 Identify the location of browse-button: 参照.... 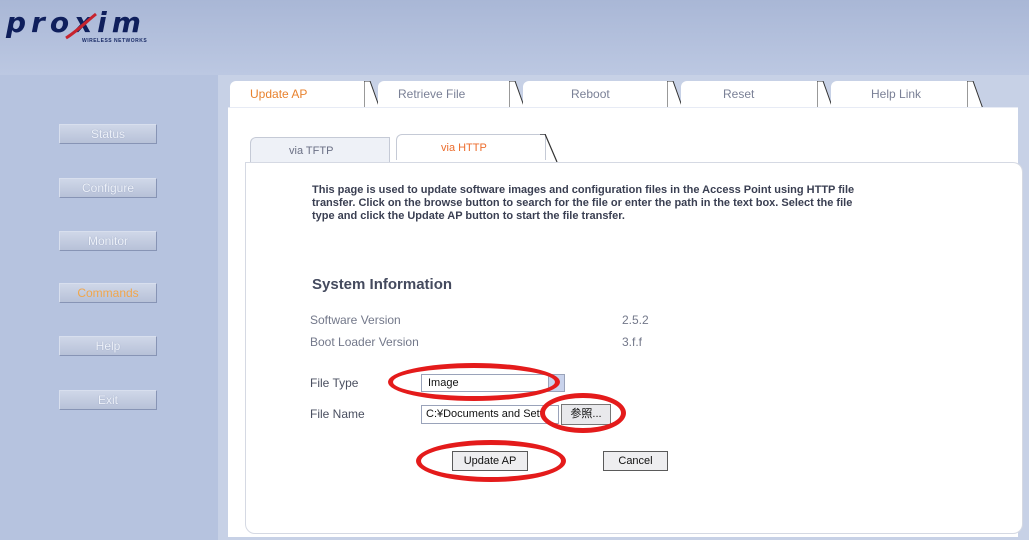
(586, 414).